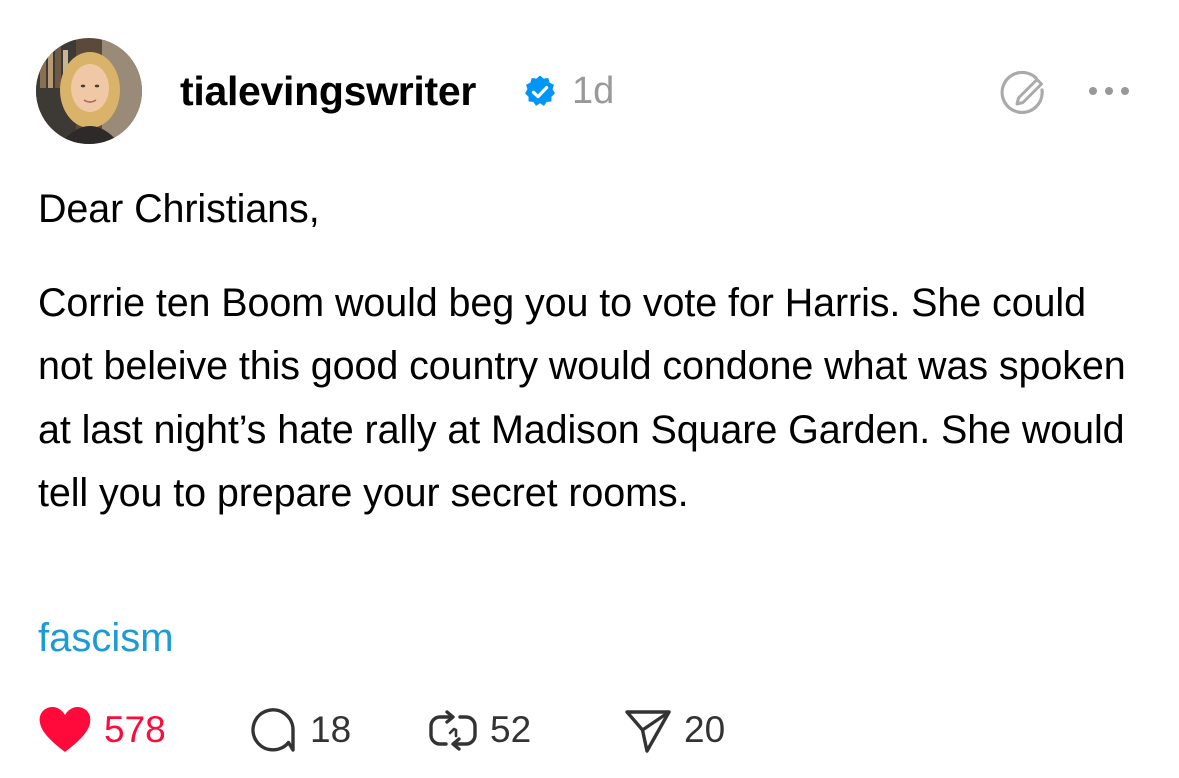 Image resolution: width=1179 pixels, height=778 pixels. Describe the element at coordinates (406, 730) in the screenshot. I see `action-bar: 578 18 52 20` at that location.